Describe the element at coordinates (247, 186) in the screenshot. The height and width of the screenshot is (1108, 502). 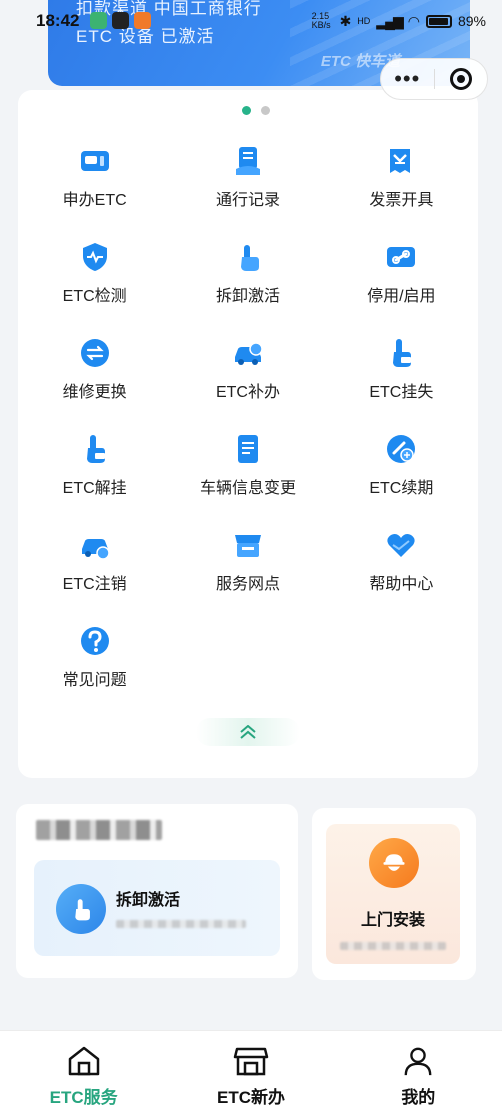
I see `menu-trip-records: 通行记录` at that location.